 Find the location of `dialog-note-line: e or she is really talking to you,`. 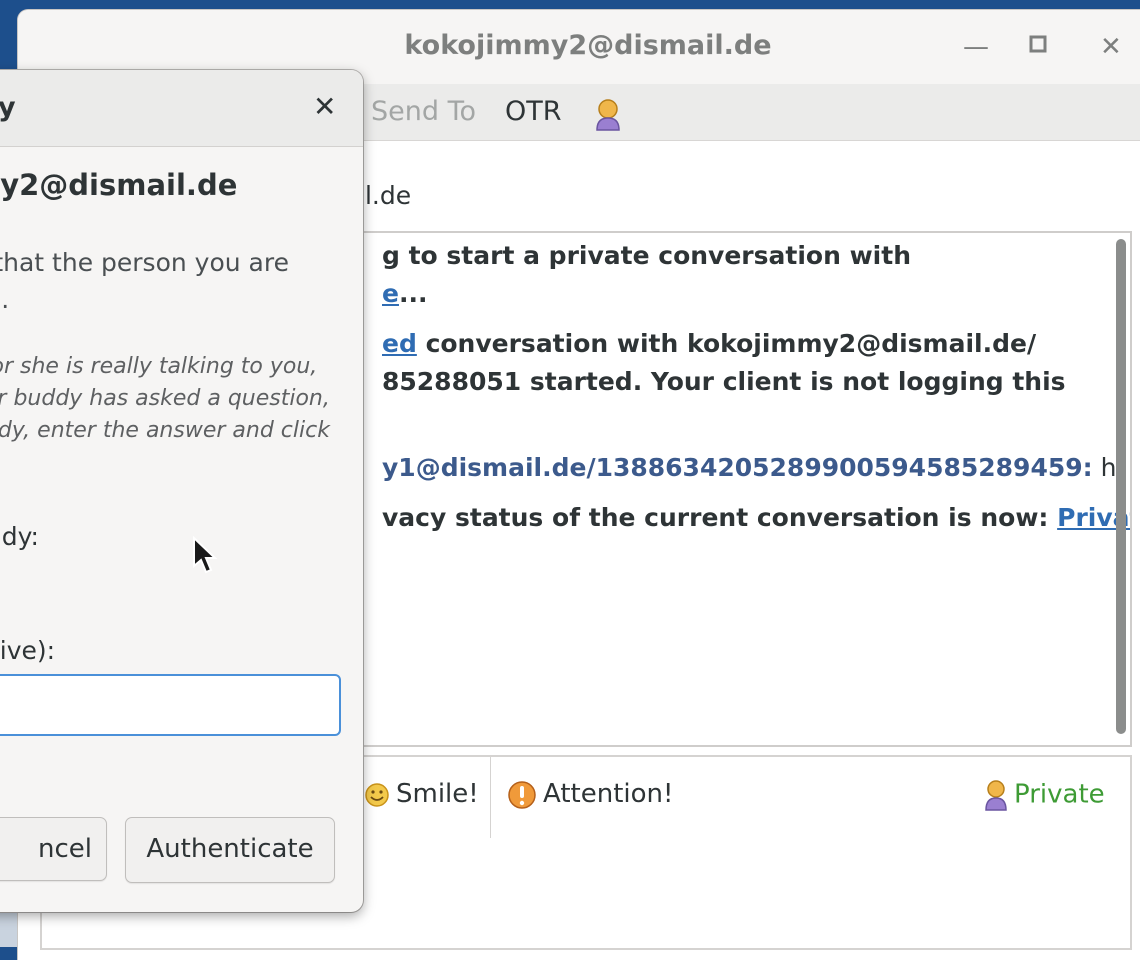

dialog-note-line: e or she is really talking to you, is located at coordinates (159, 366).